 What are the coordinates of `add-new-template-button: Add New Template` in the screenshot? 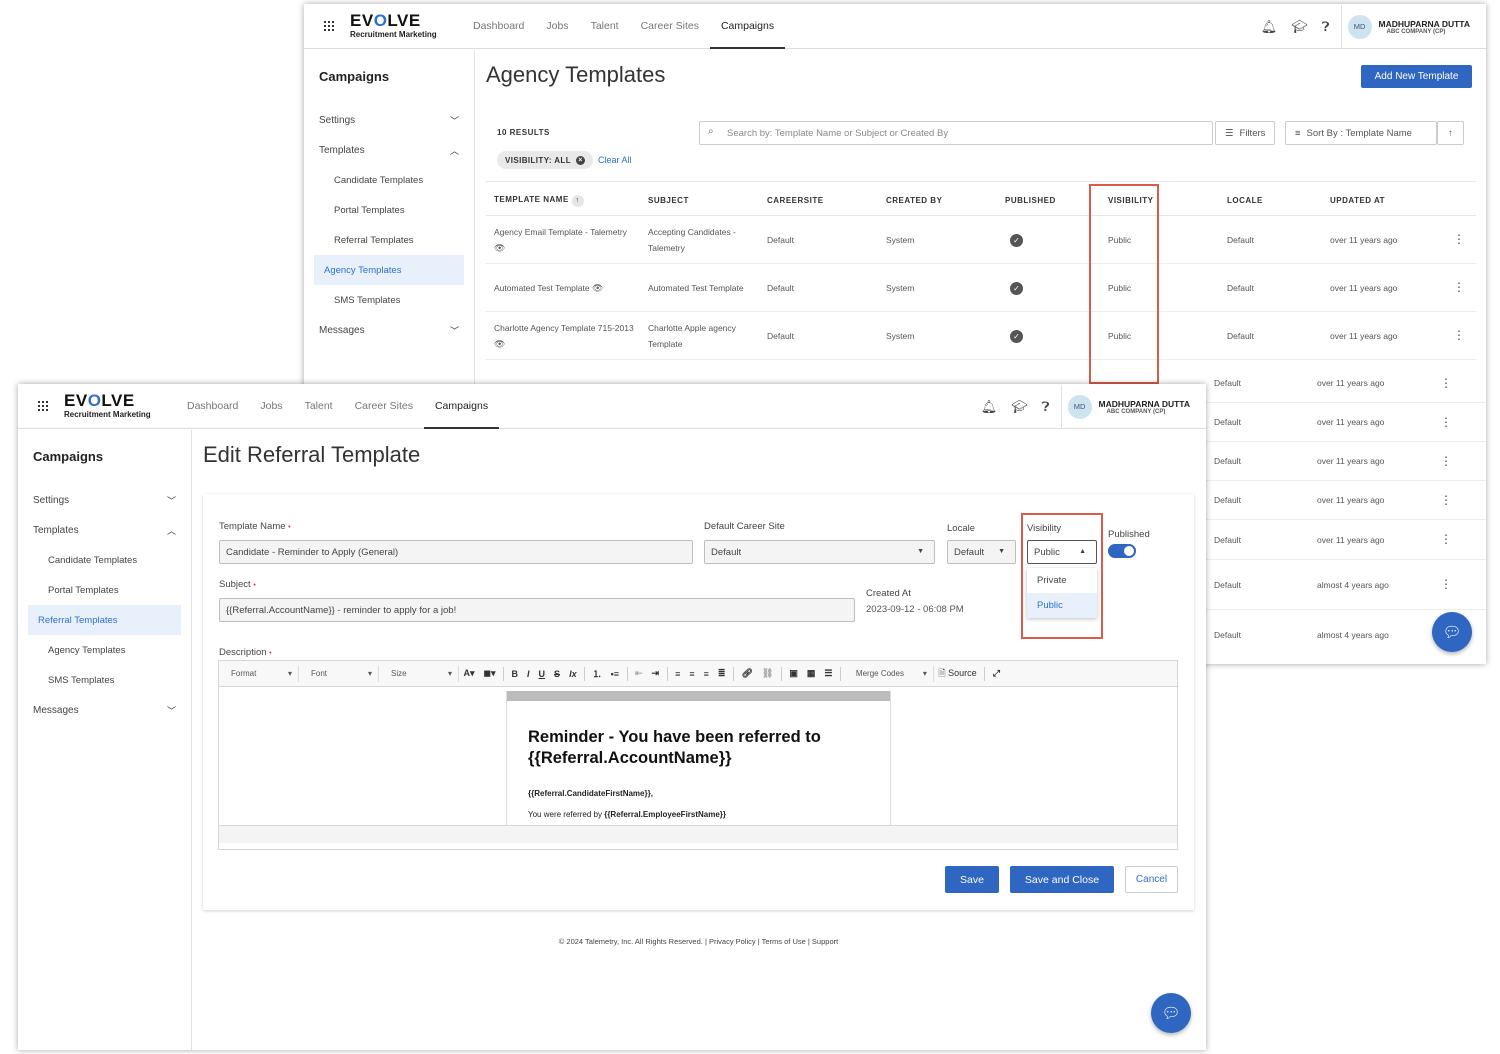 It's located at (1416, 76).